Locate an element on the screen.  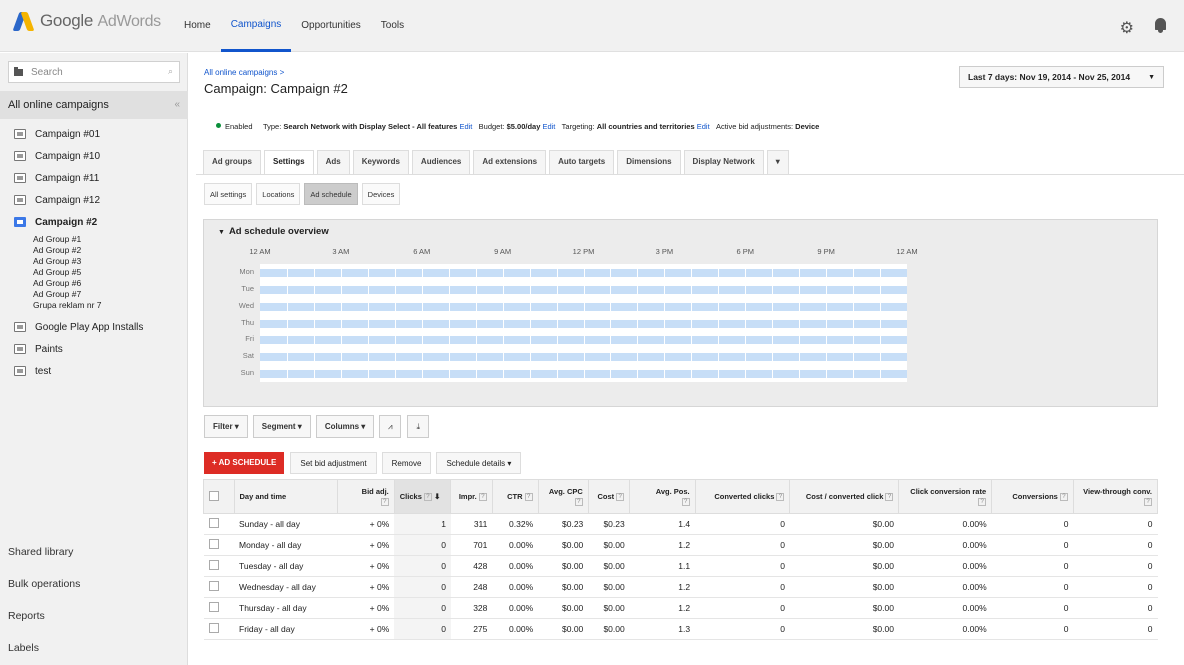
sidebar-ad-group: Grupa reklam nr 7 is located at coordinates (110, 305).